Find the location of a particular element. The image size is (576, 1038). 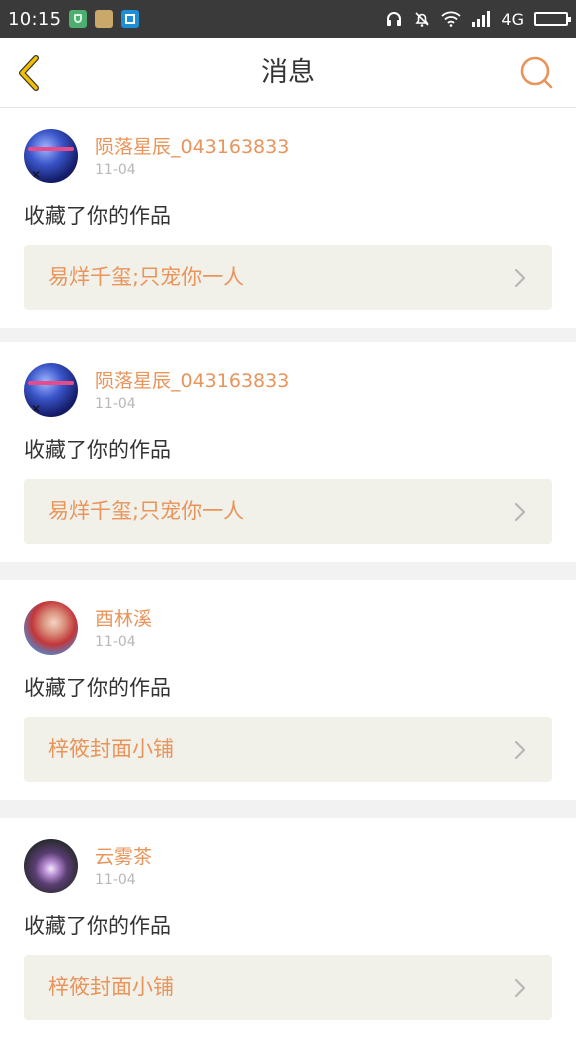

username: 云雾茶 is located at coordinates (123, 855).